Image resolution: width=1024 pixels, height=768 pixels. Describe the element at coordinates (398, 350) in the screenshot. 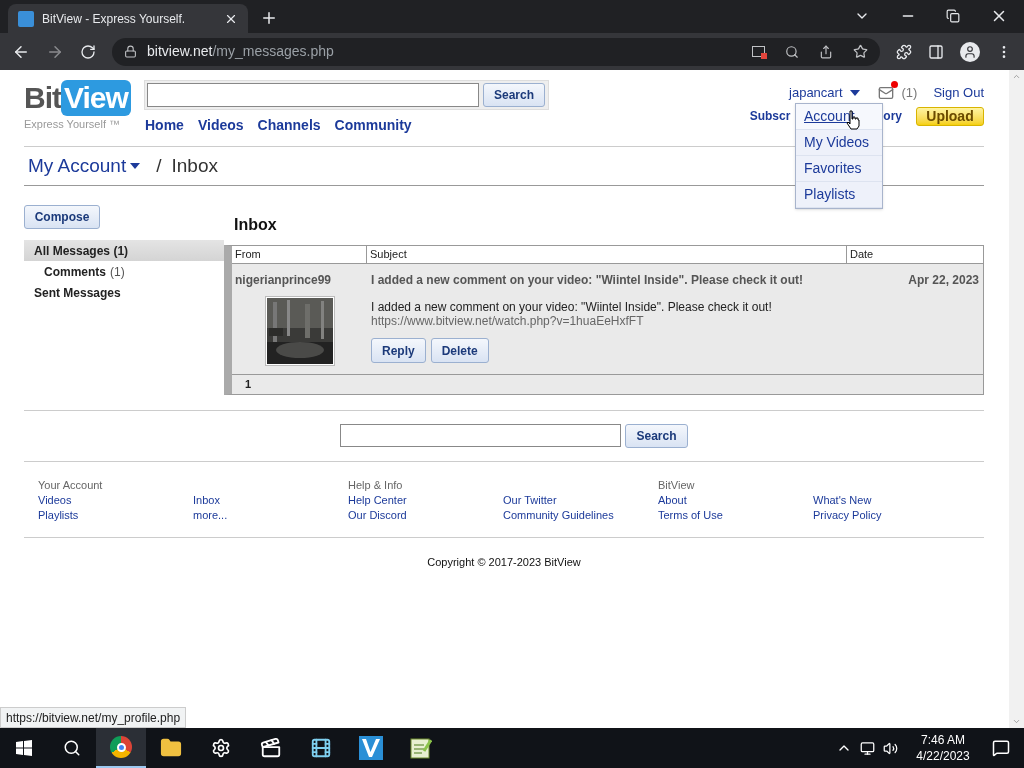

I see `message-action-button: Reply` at that location.